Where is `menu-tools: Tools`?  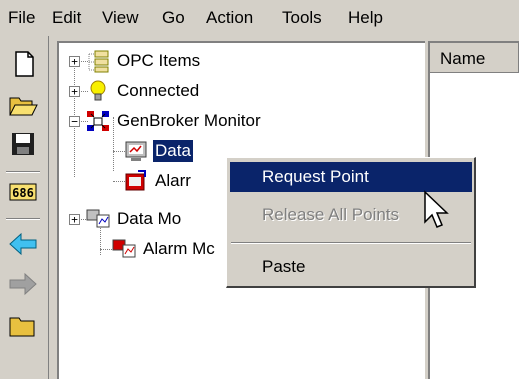
menu-tools: Tools is located at coordinates (302, 18).